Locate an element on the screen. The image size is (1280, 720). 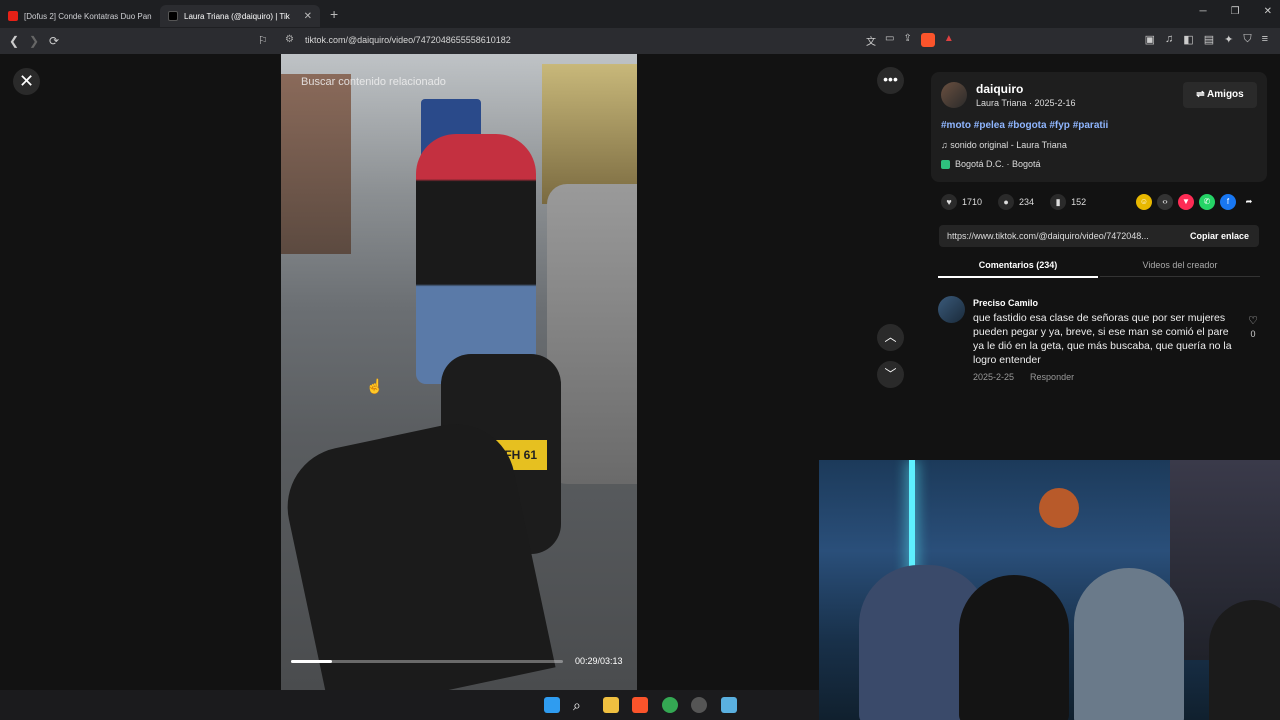
more-options-button: ••• is located at coordinates (890, 80).